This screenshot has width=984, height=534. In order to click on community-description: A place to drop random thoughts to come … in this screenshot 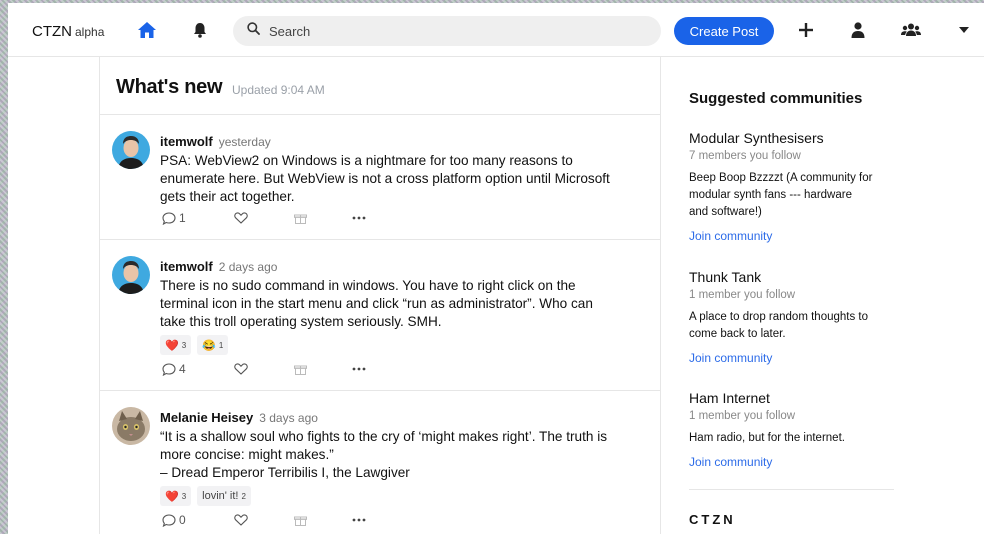, I will do `click(779, 325)`.